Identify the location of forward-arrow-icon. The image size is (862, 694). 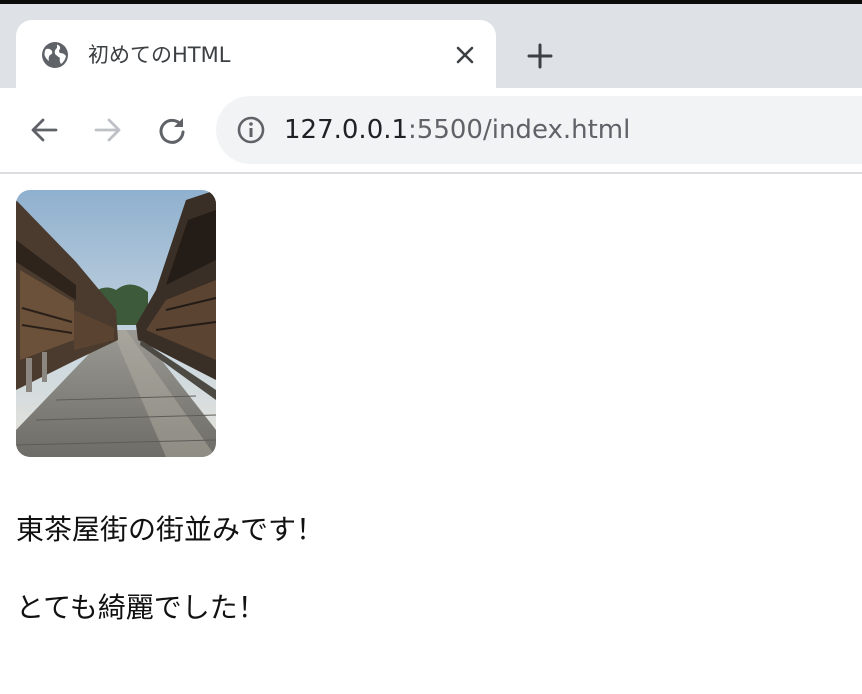
(107, 130).